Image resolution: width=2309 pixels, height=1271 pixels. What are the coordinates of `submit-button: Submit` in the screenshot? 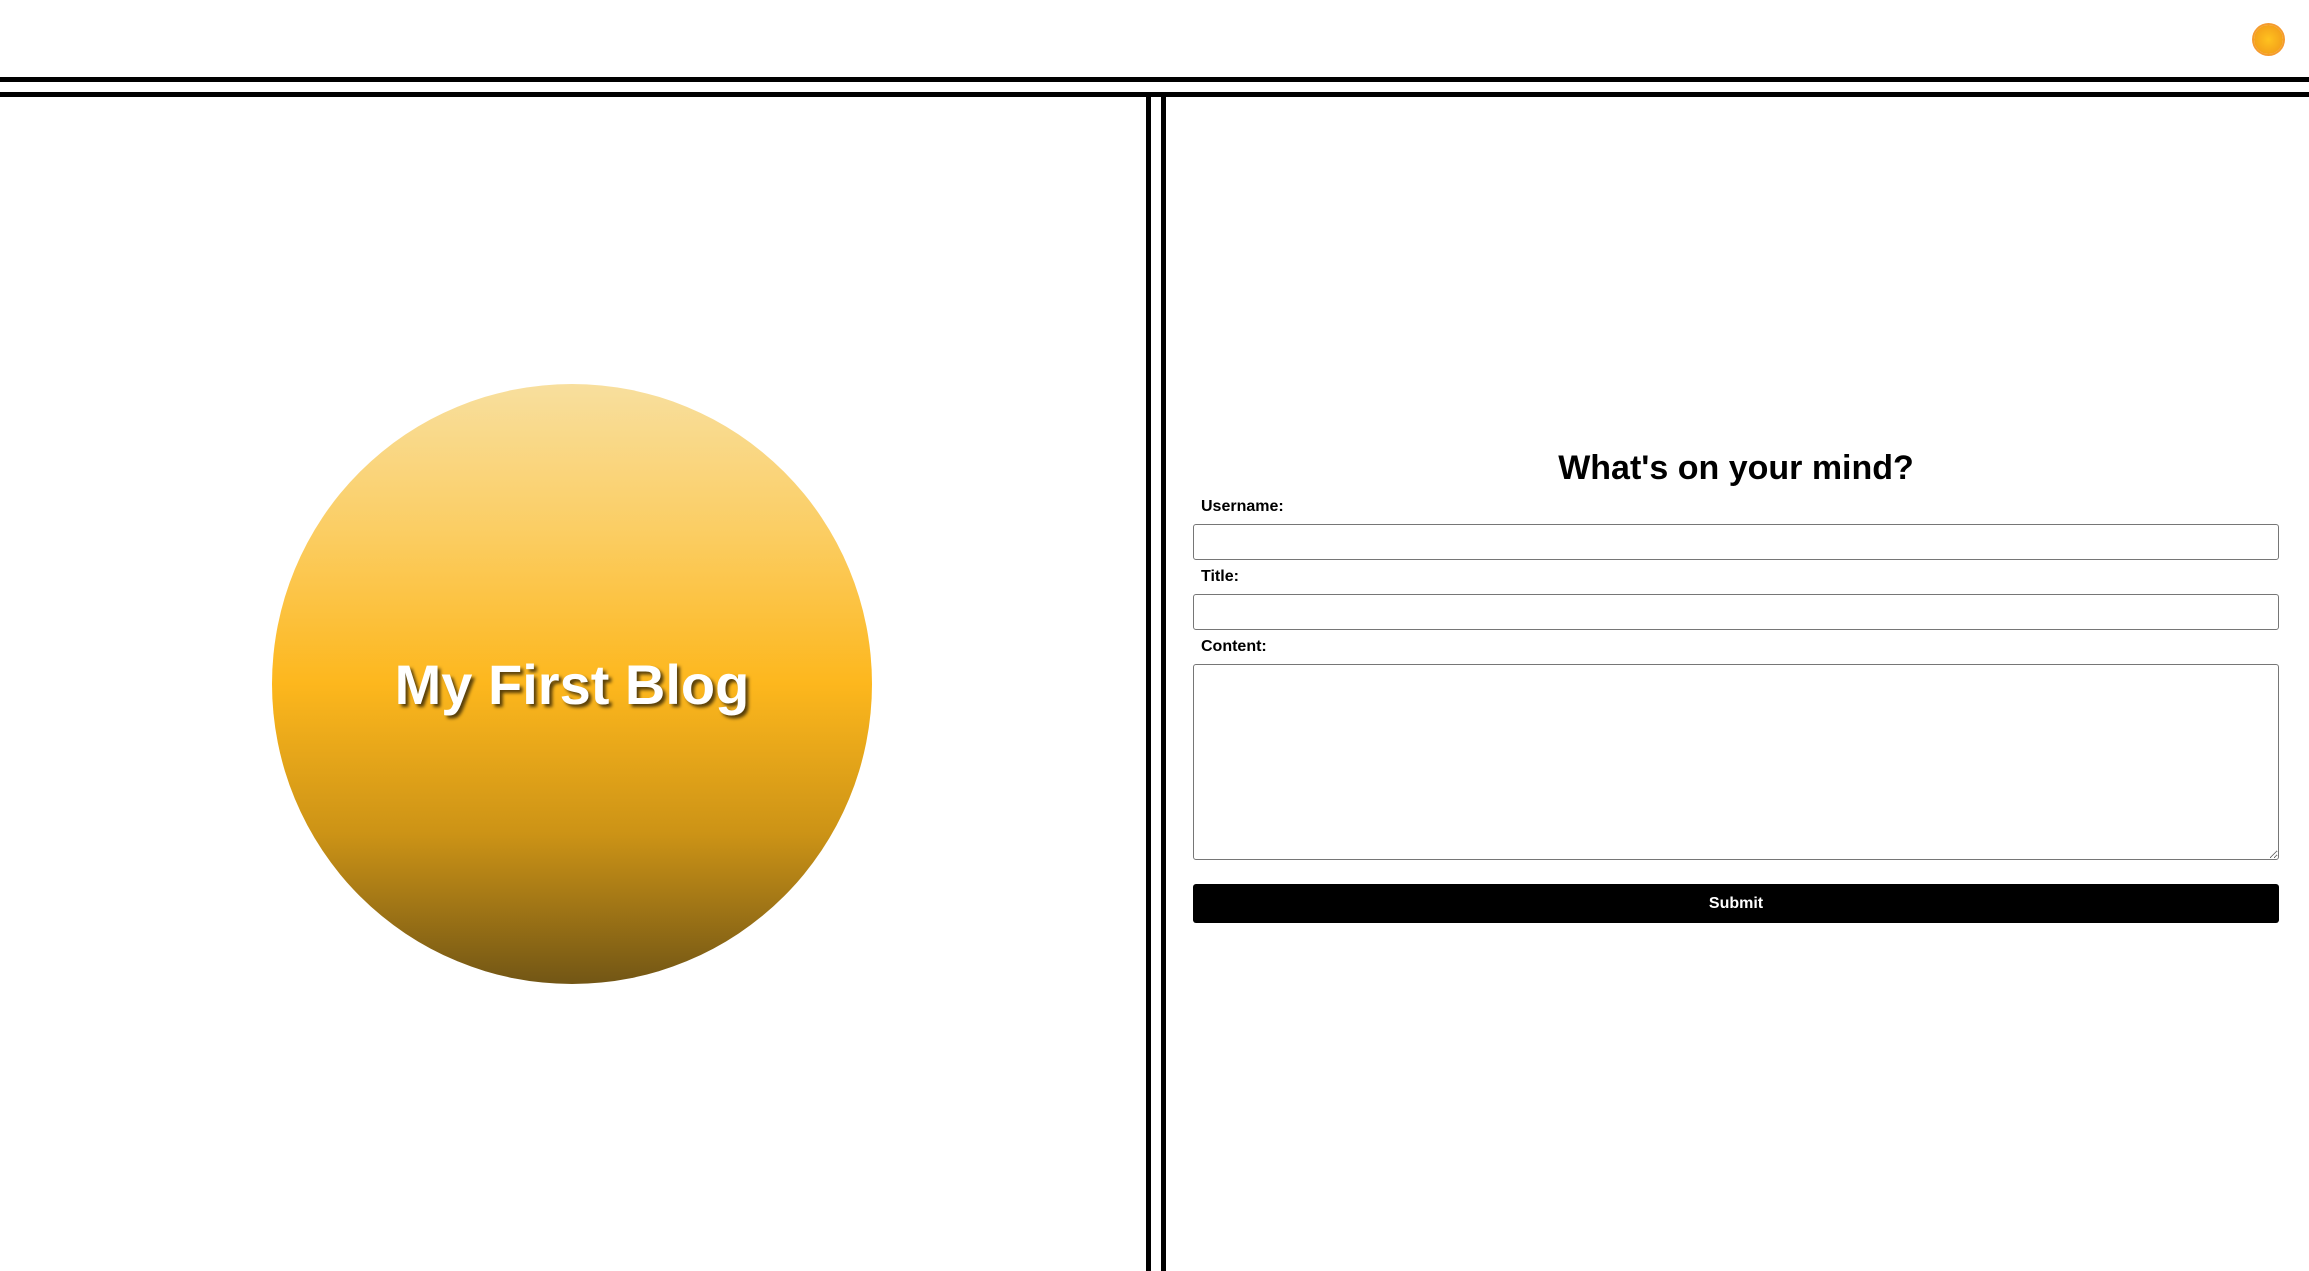 It's located at (1736, 903).